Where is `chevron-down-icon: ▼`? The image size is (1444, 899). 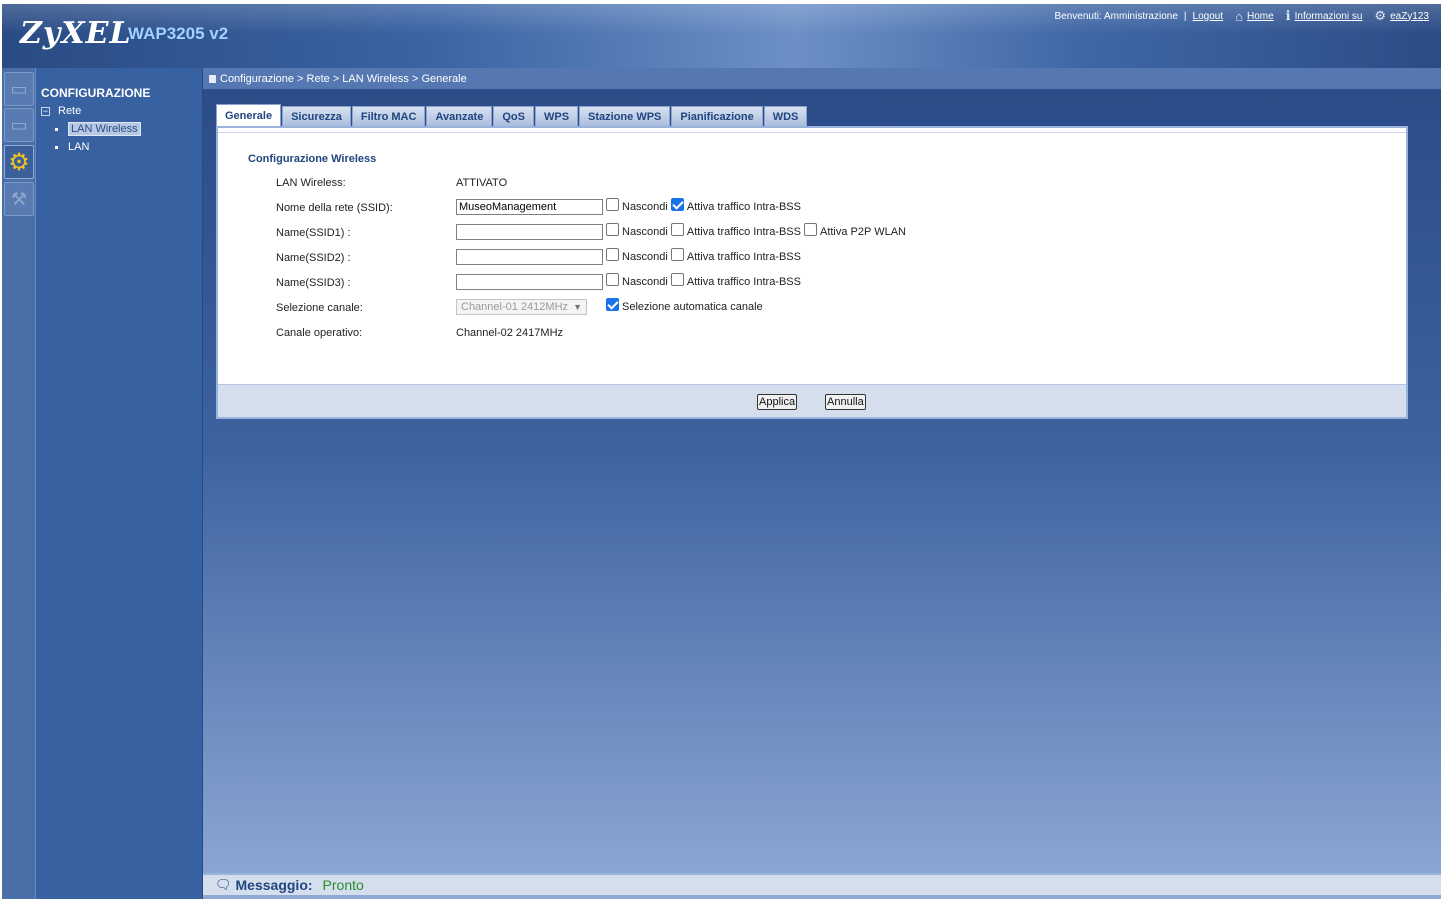 chevron-down-icon: ▼ is located at coordinates (577, 307).